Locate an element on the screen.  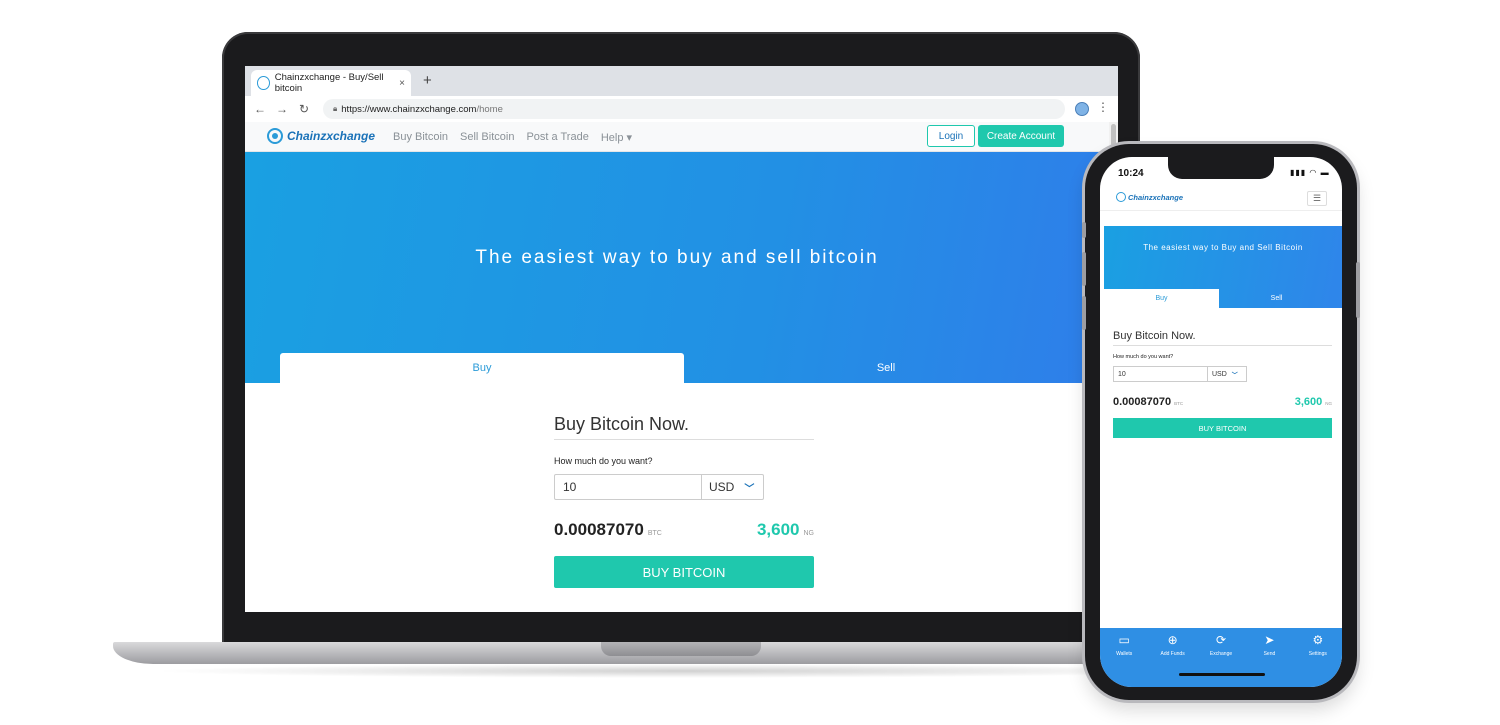
browser-menu-icon: ⋮ is located at coordinates (1103, 107).